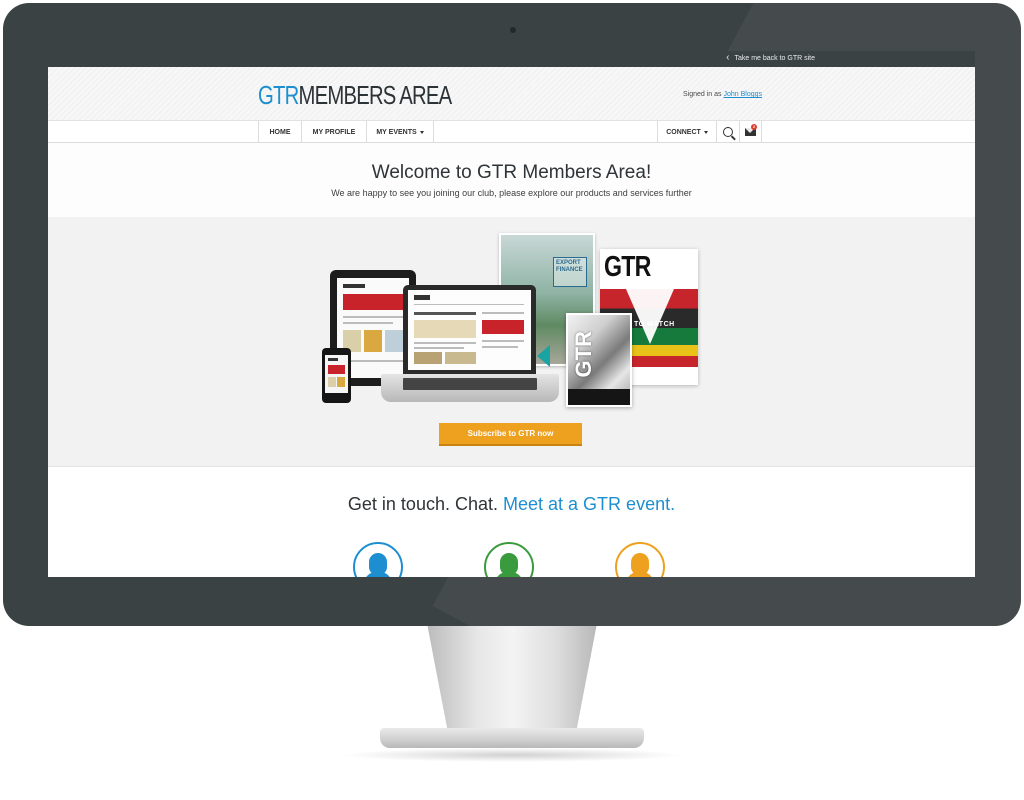 The image size is (1024, 800). I want to click on nav-my-events: MY EVENTS, so click(400, 132).